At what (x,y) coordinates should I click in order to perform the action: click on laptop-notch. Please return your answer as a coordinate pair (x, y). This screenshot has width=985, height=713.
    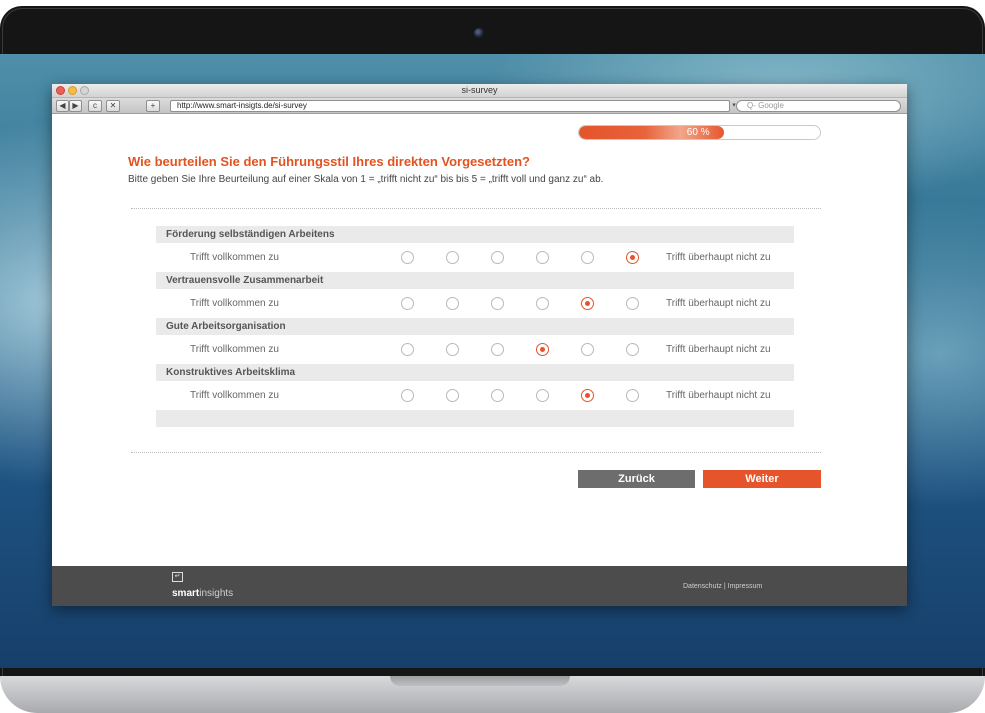
    Looking at the image, I should click on (480, 681).